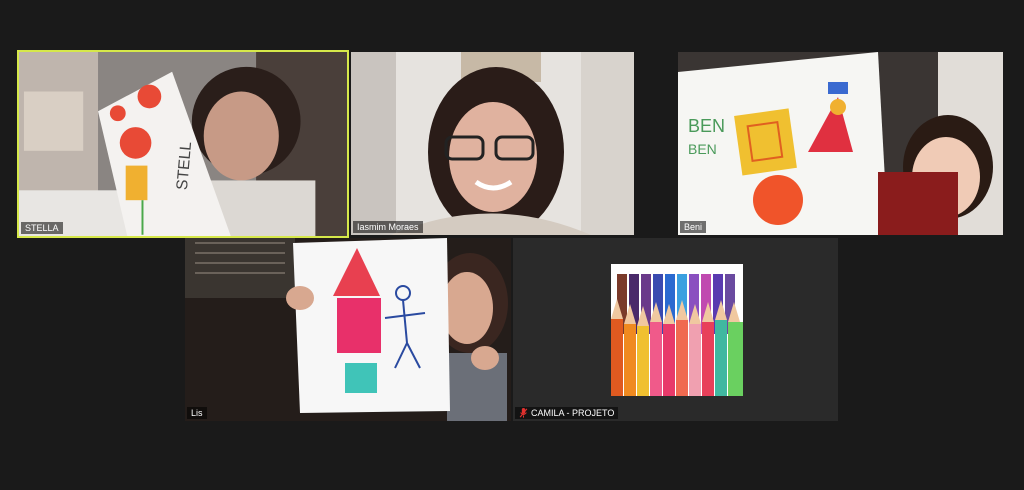  I want to click on iasmim-video-feed, so click(492, 143).